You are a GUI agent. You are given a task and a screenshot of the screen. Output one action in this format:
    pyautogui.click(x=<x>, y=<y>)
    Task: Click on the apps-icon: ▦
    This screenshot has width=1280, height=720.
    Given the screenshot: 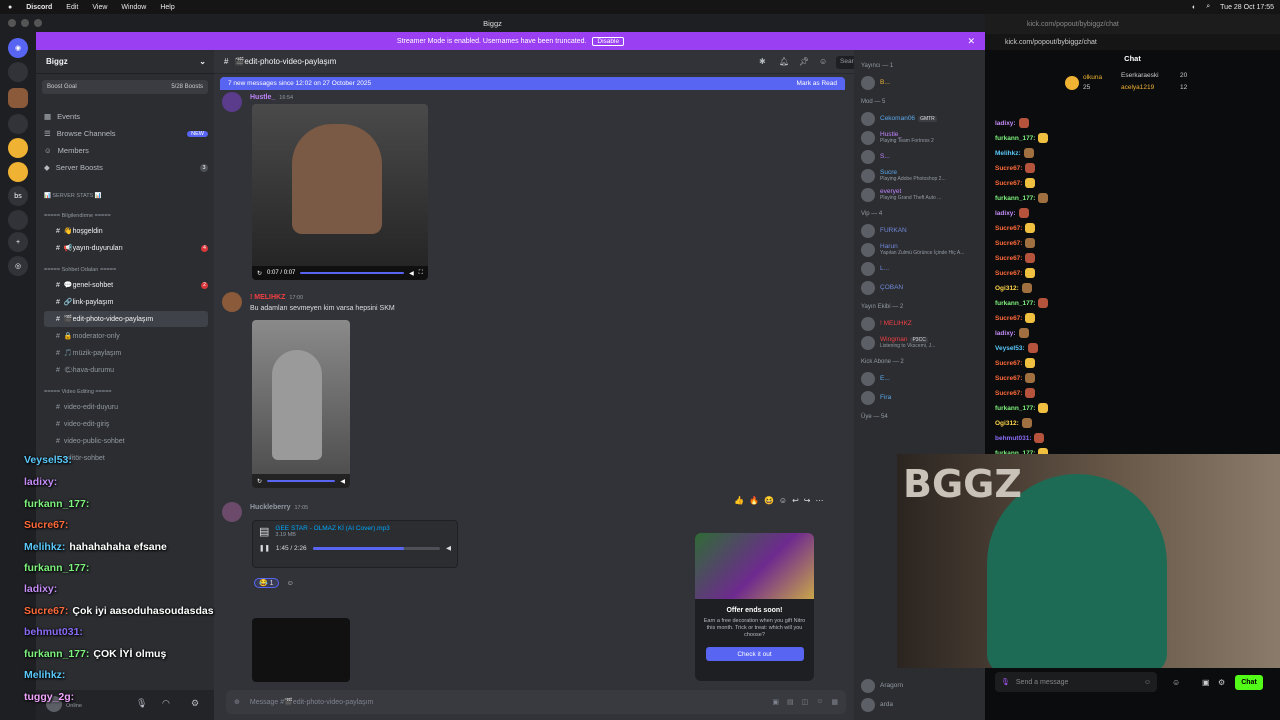 What is the action you would take?
    pyautogui.click(x=834, y=702)
    